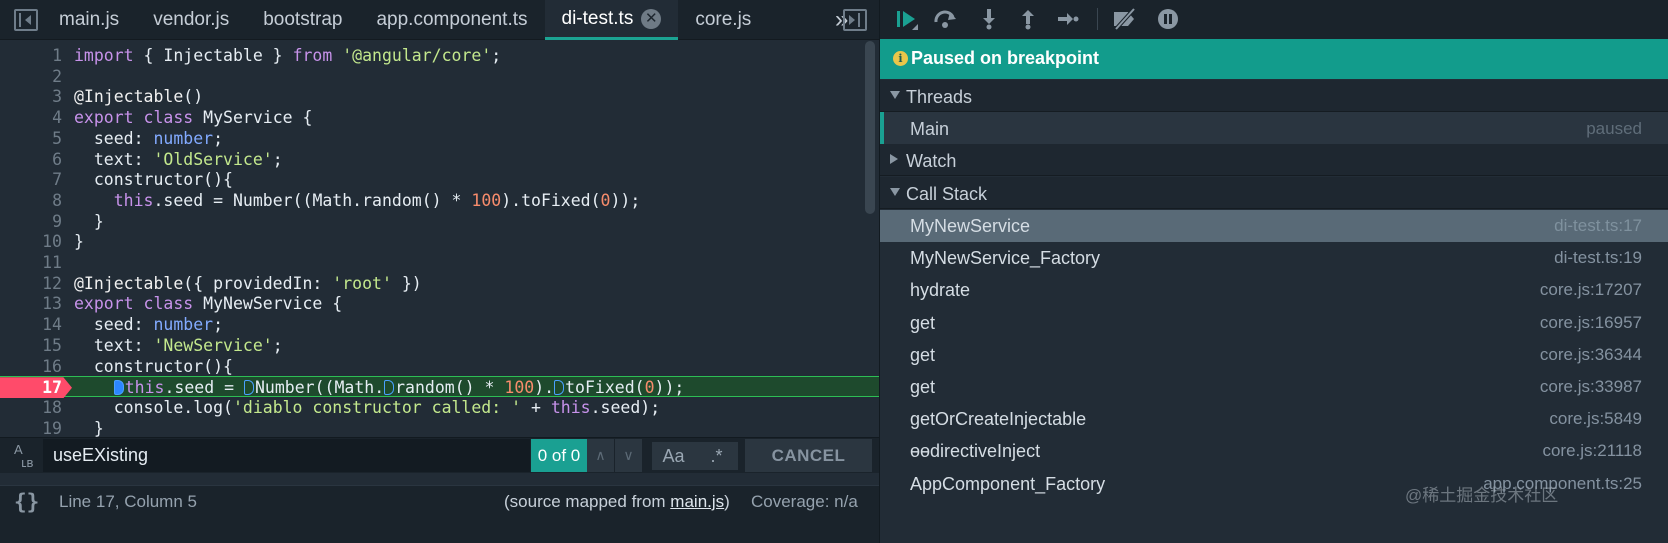  Describe the element at coordinates (31, 345) in the screenshot. I see `line-number: 15` at that location.